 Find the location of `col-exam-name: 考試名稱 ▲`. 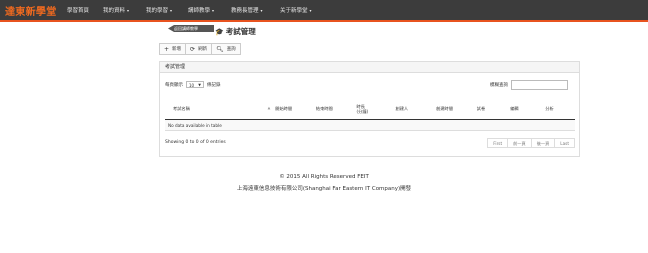

col-exam-name: 考試名稱 ▲ is located at coordinates (219, 109).